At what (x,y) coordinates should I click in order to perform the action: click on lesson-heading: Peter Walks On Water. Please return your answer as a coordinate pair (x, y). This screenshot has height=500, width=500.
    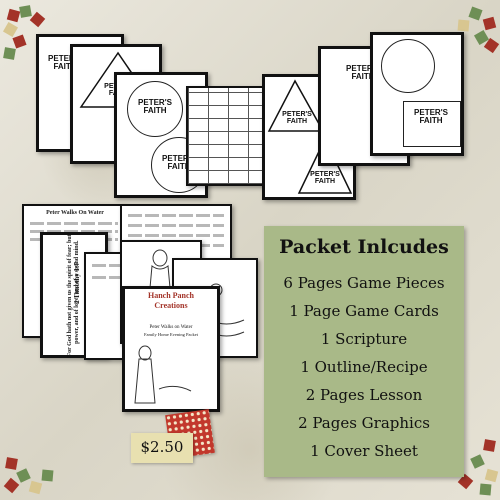
    Looking at the image, I should click on (75, 213).